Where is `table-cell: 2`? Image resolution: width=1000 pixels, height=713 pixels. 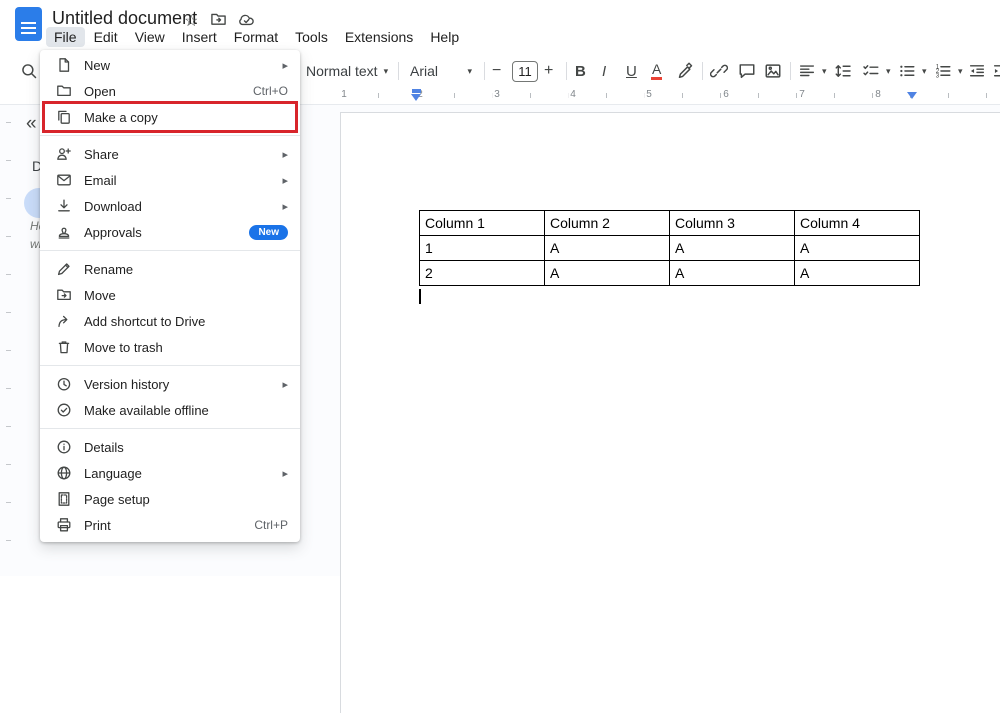 table-cell: 2 is located at coordinates (482, 273).